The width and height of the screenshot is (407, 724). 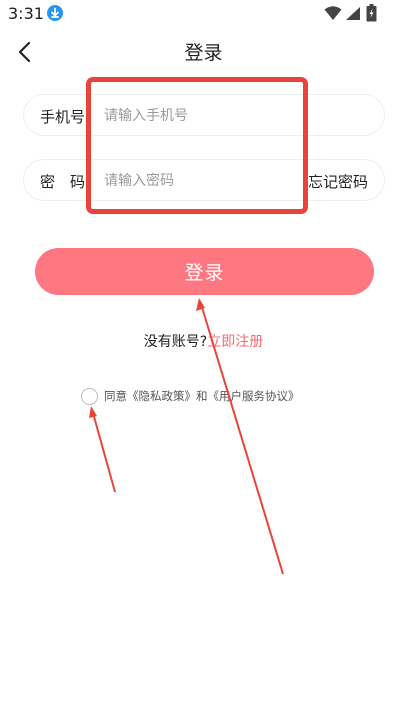 I want to click on status-bar: 3:31, so click(x=203, y=14).